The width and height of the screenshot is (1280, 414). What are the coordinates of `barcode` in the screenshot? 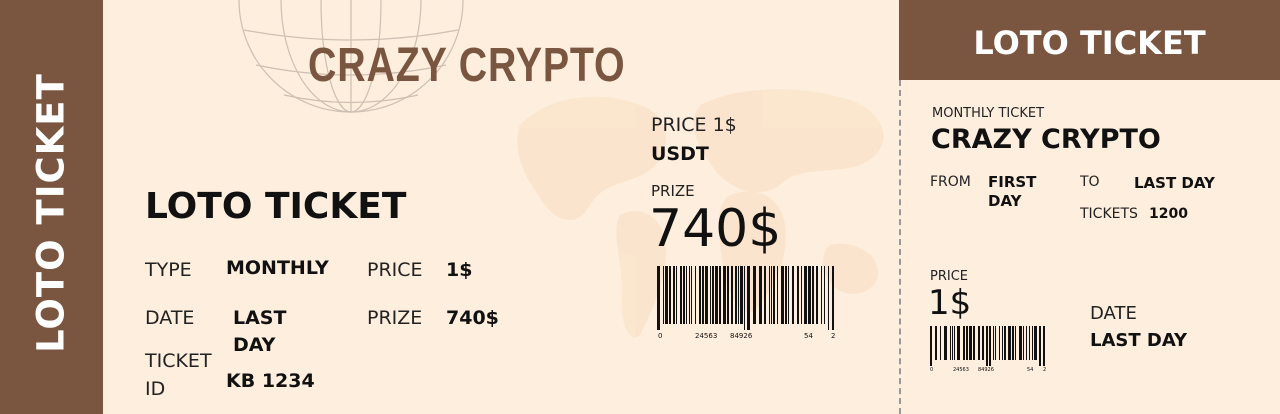 It's located at (745, 298).